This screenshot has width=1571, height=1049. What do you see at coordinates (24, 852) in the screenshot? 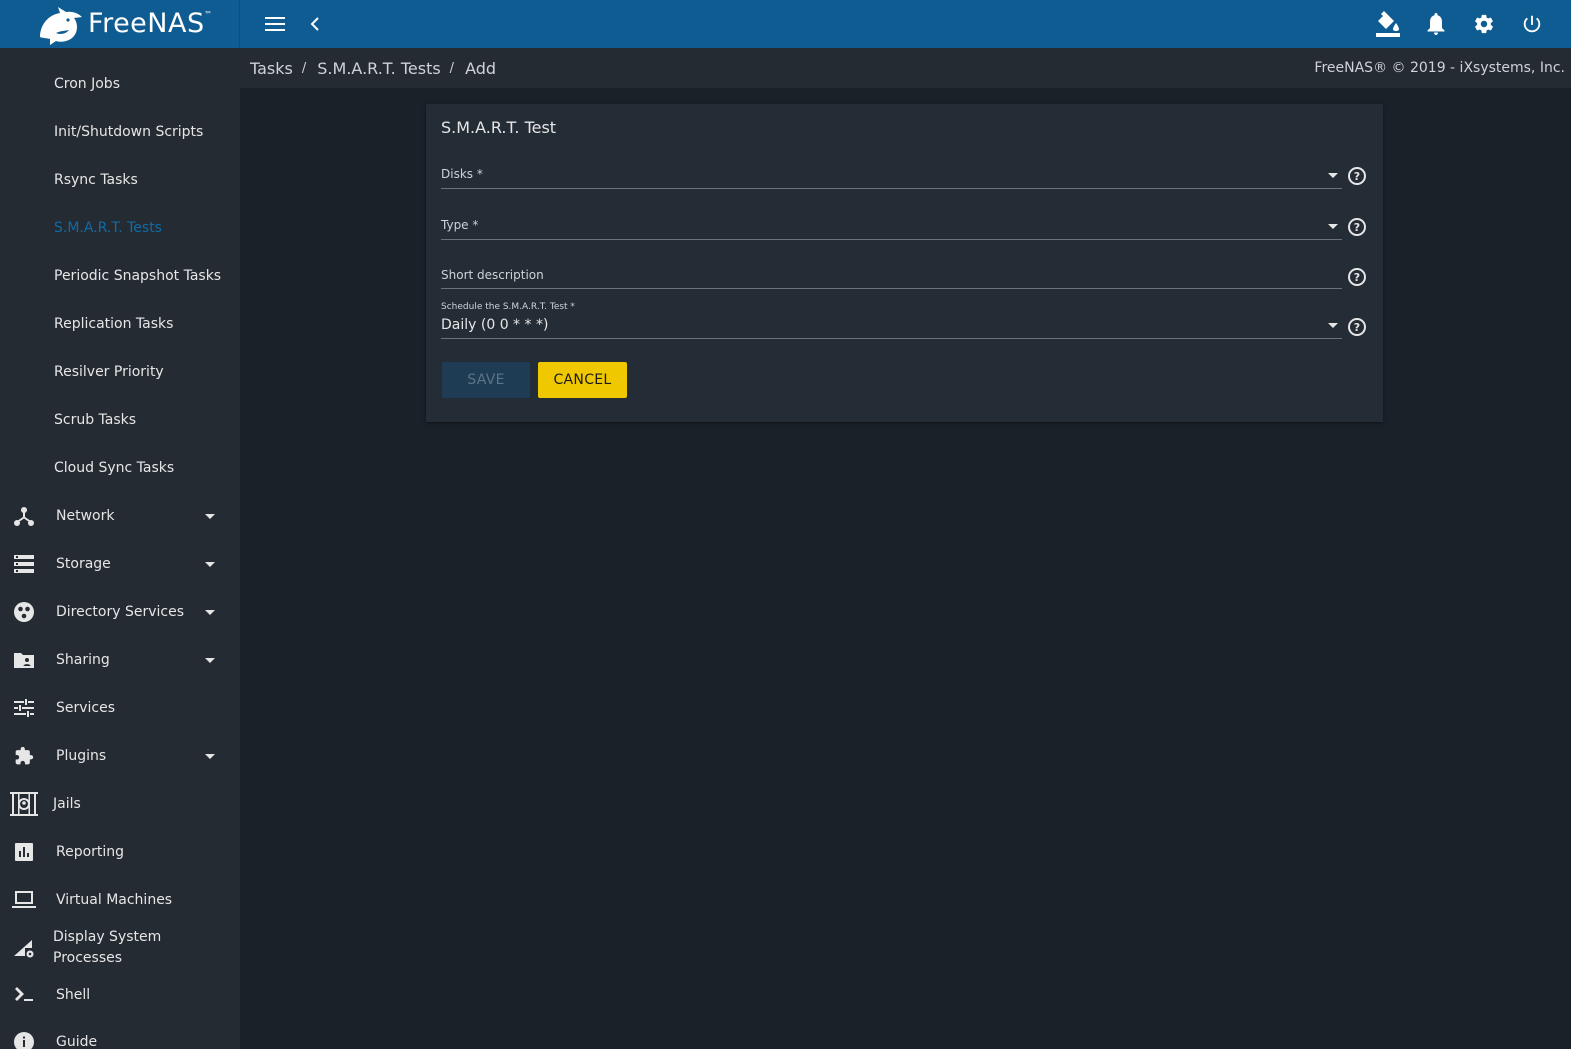
I see `bar-chart-icon` at bounding box center [24, 852].